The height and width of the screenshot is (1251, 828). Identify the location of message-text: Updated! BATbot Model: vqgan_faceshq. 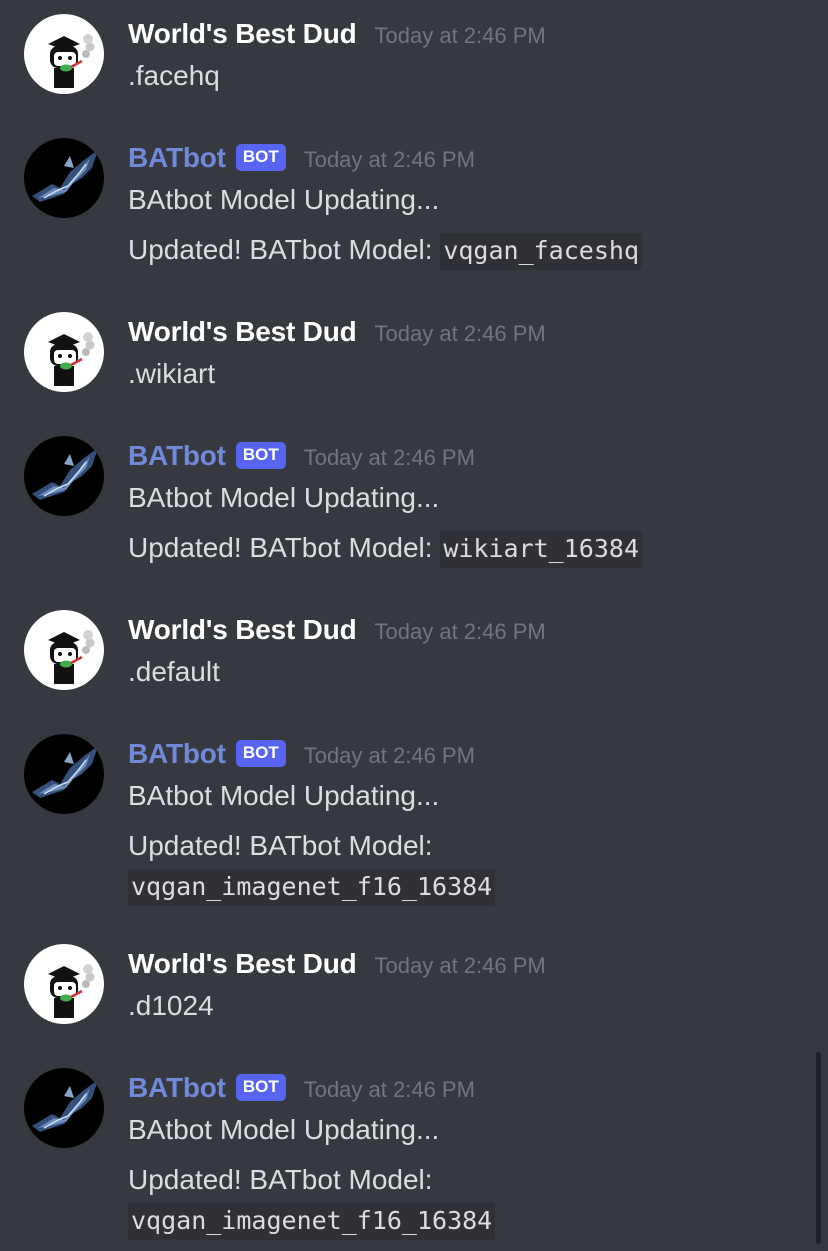
(385, 251).